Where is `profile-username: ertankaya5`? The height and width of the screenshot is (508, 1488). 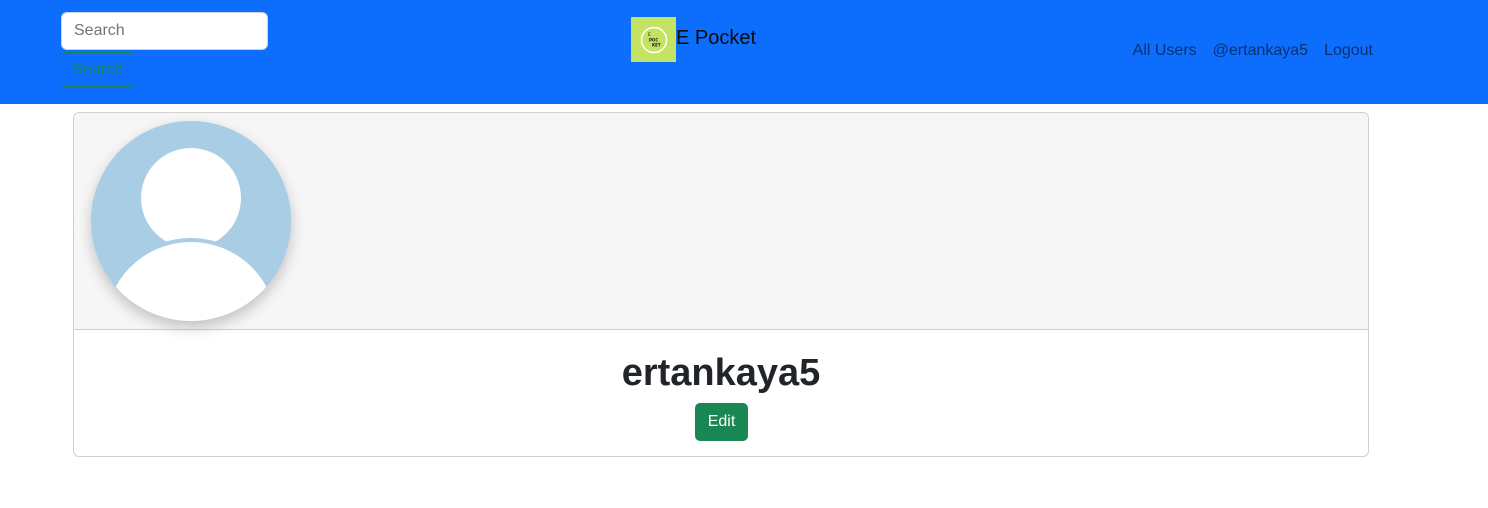 profile-username: ertankaya5 is located at coordinates (721, 373).